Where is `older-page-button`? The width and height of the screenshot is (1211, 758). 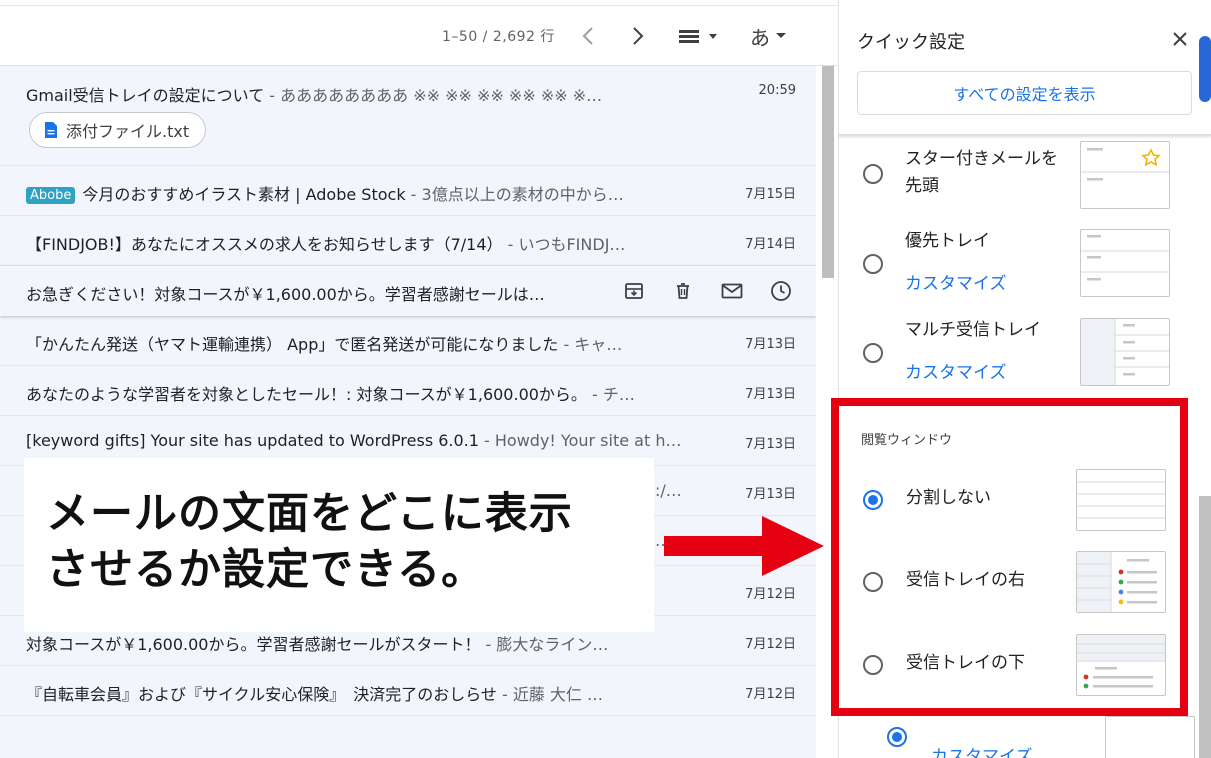 older-page-button is located at coordinates (638, 36).